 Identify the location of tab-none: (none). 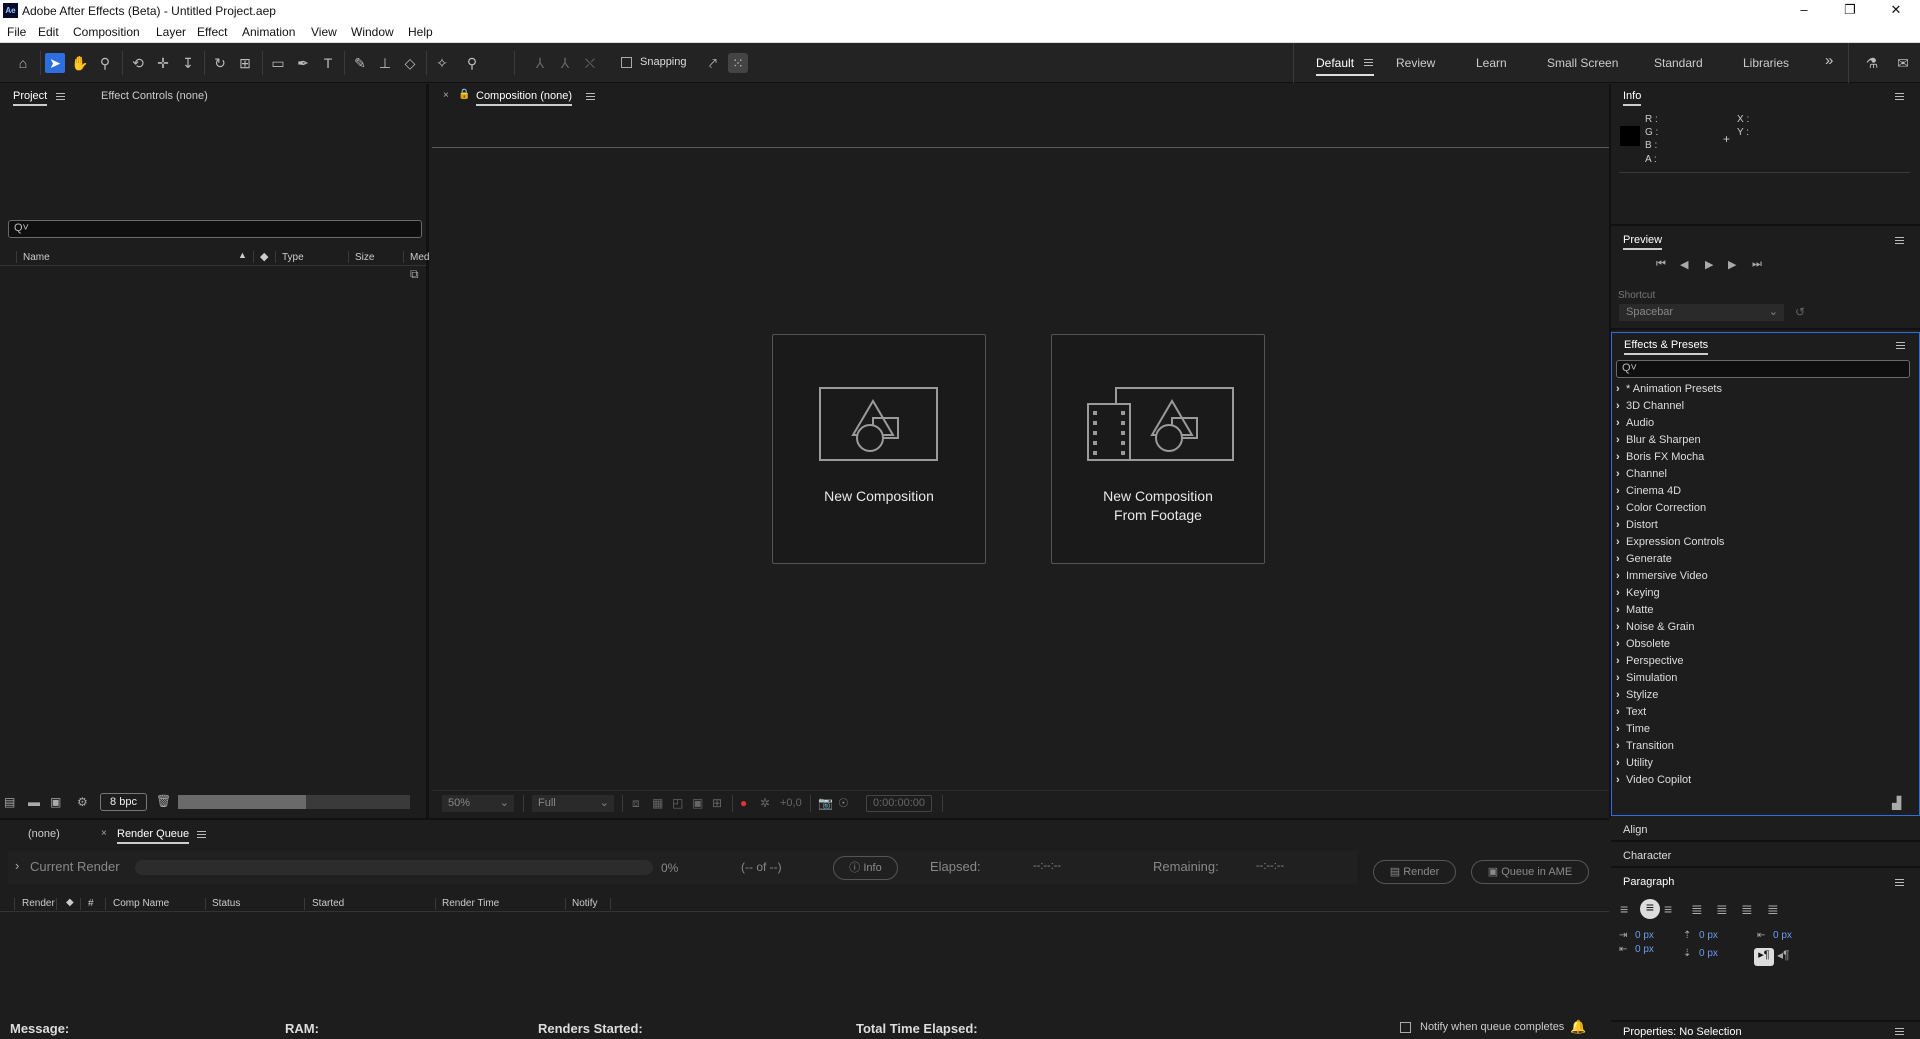
(44, 834).